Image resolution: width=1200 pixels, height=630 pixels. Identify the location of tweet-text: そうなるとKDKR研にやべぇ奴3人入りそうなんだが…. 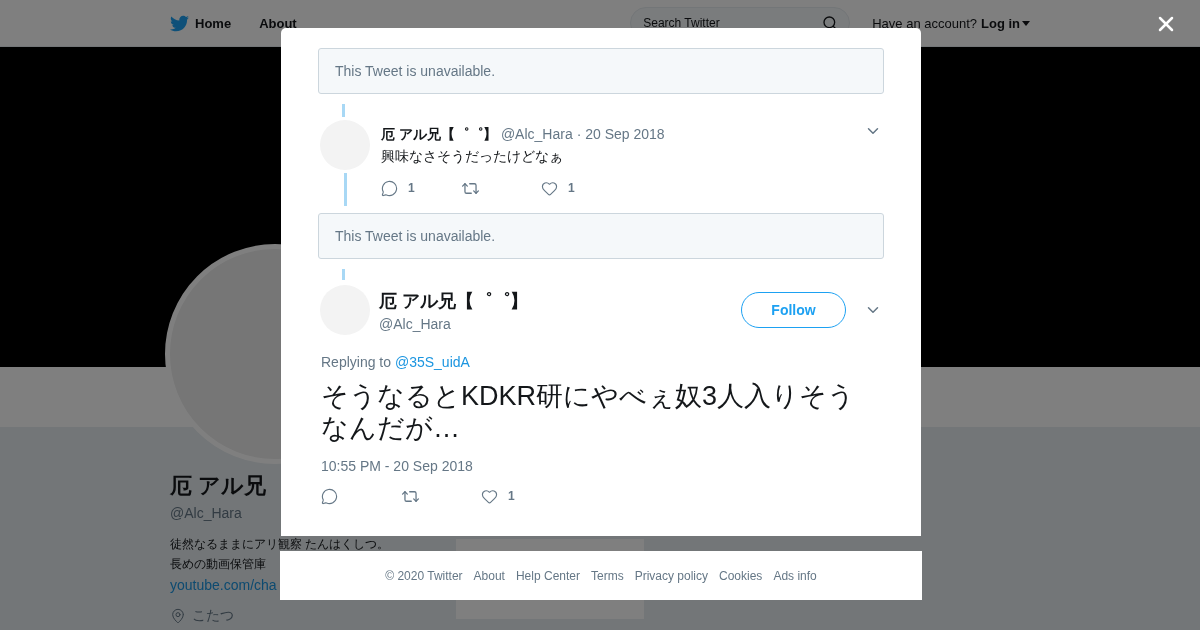
(589, 412).